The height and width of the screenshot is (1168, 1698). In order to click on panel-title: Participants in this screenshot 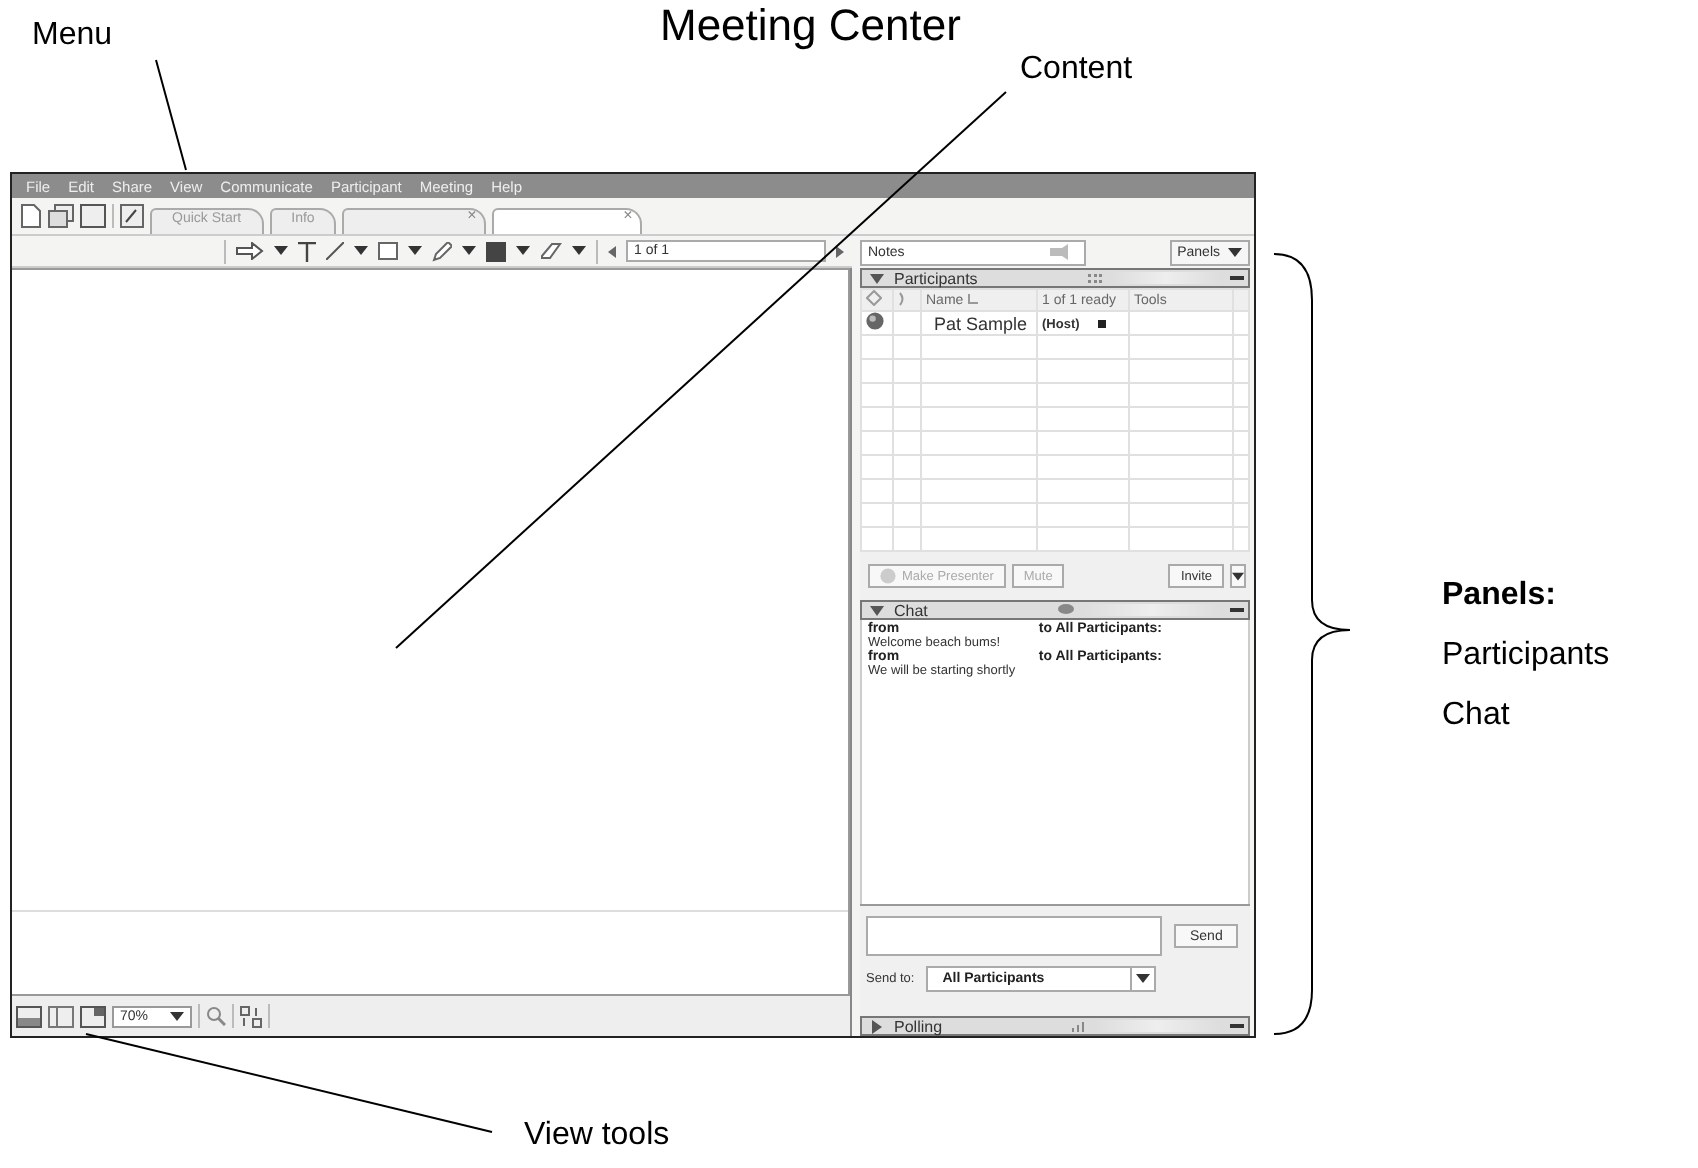, I will do `click(936, 278)`.